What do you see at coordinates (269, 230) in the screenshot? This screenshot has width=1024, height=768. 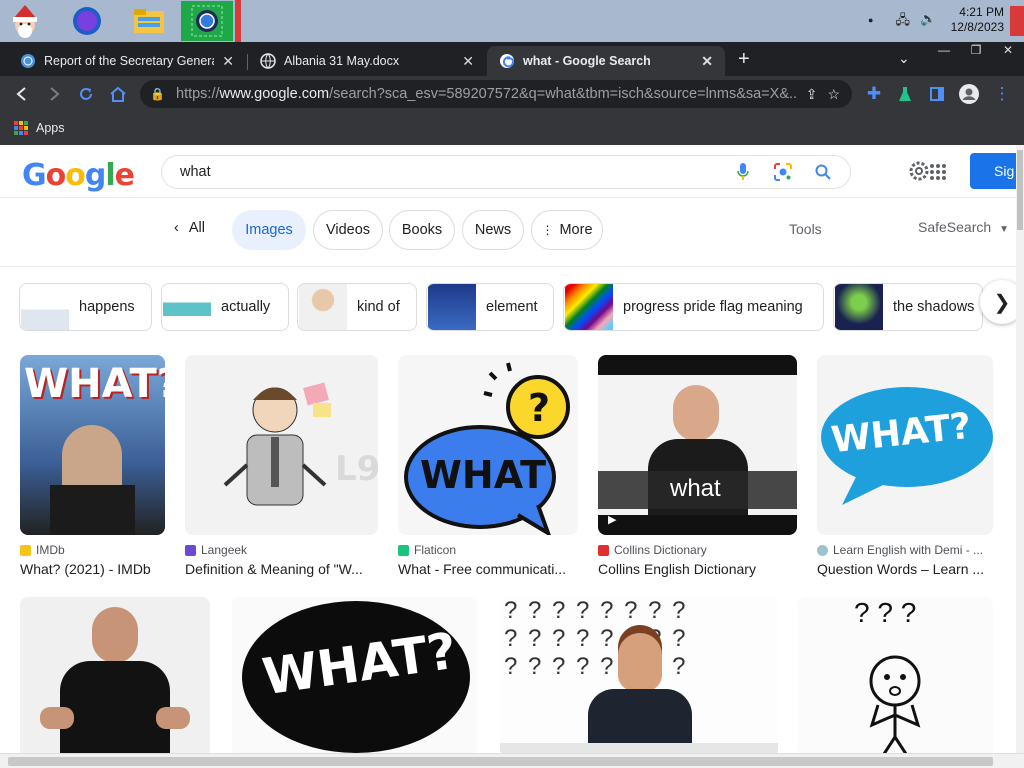 I see `chip-images: Images` at bounding box center [269, 230].